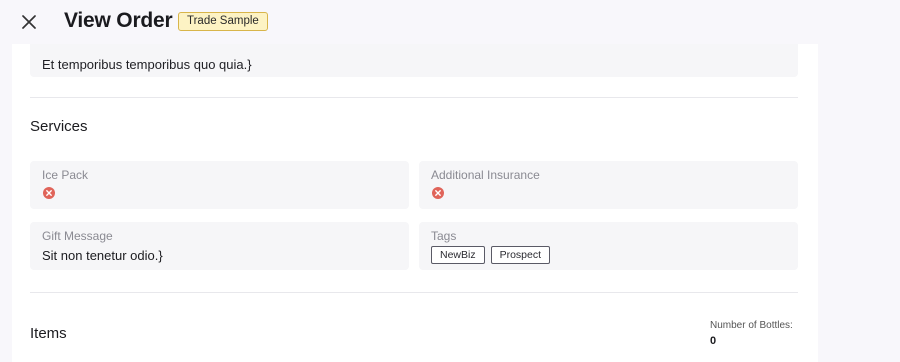 The image size is (900, 362). I want to click on order-type-badge: Trade Sample, so click(223, 21).